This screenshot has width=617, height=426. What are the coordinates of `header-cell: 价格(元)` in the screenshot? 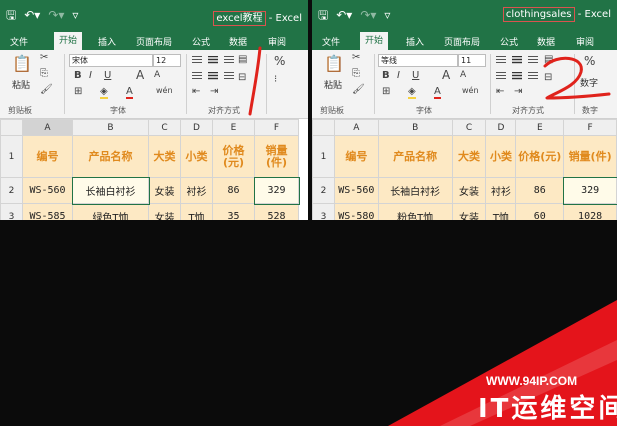 It's located at (233, 156).